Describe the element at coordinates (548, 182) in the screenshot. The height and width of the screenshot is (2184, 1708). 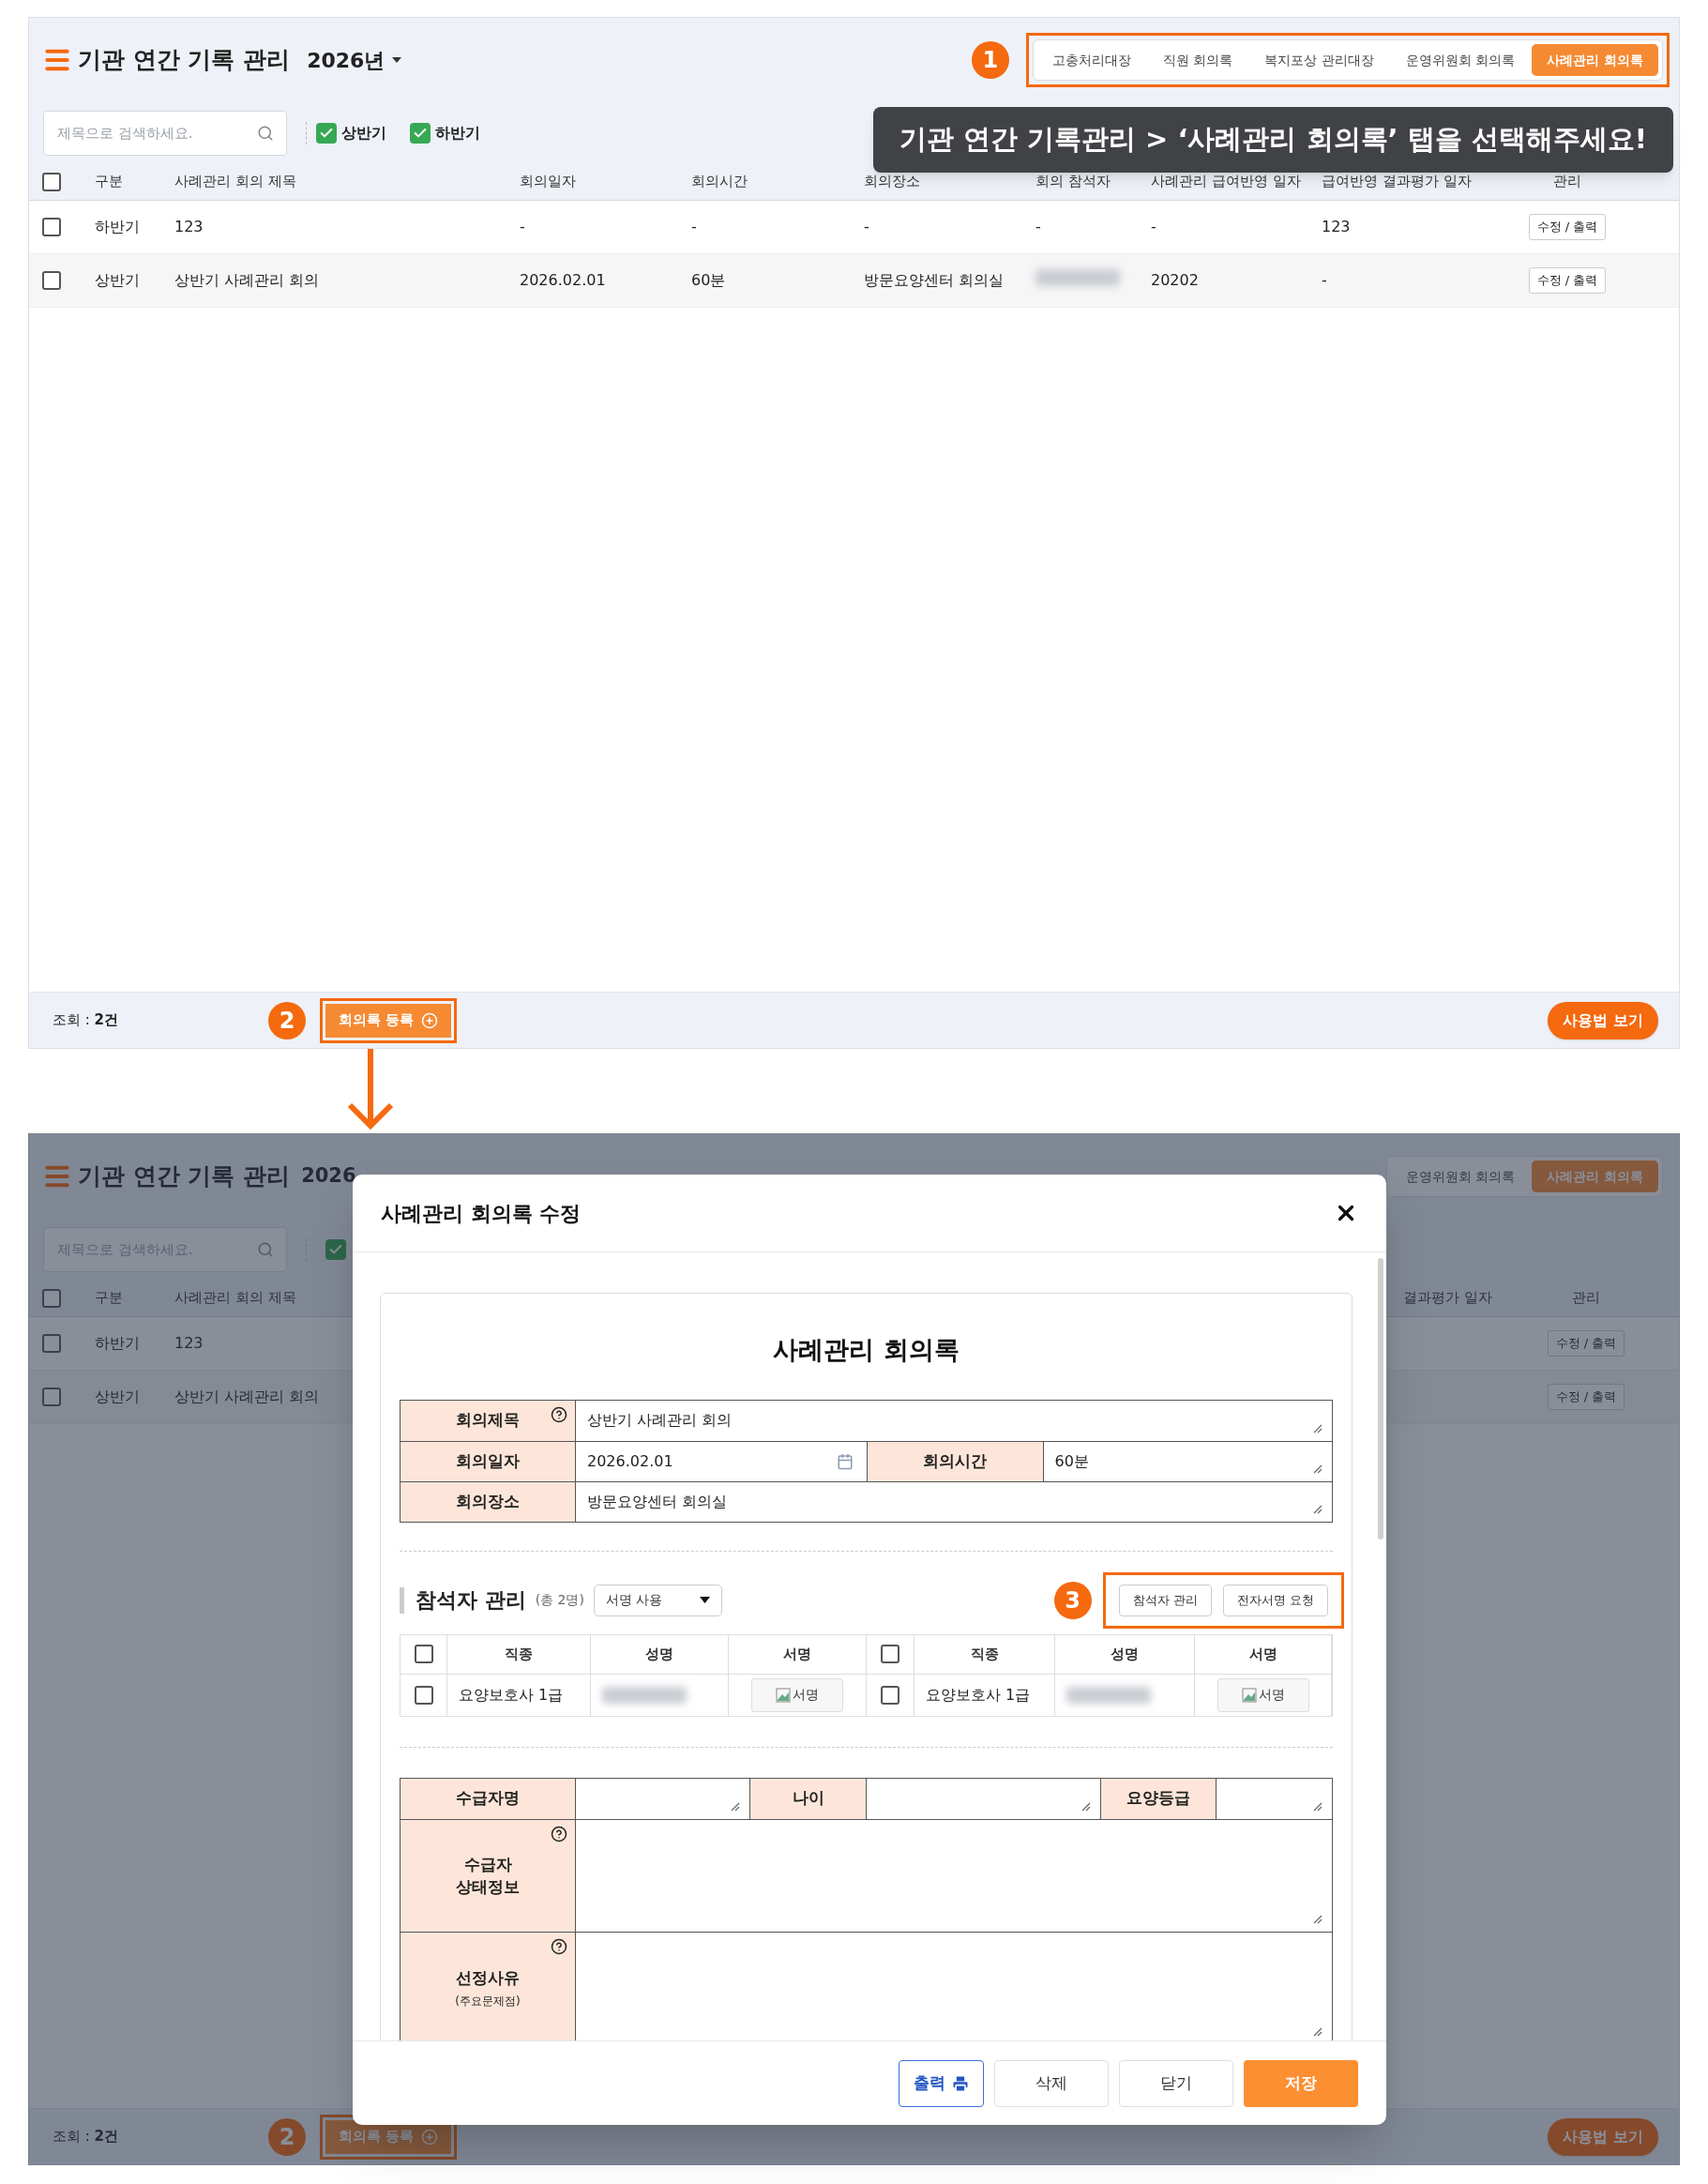
I see `column-header: 회의일자` at that location.